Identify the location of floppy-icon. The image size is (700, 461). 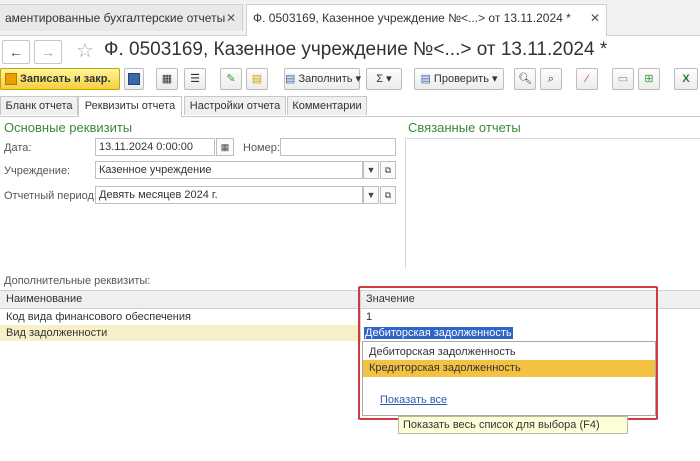
(134, 79).